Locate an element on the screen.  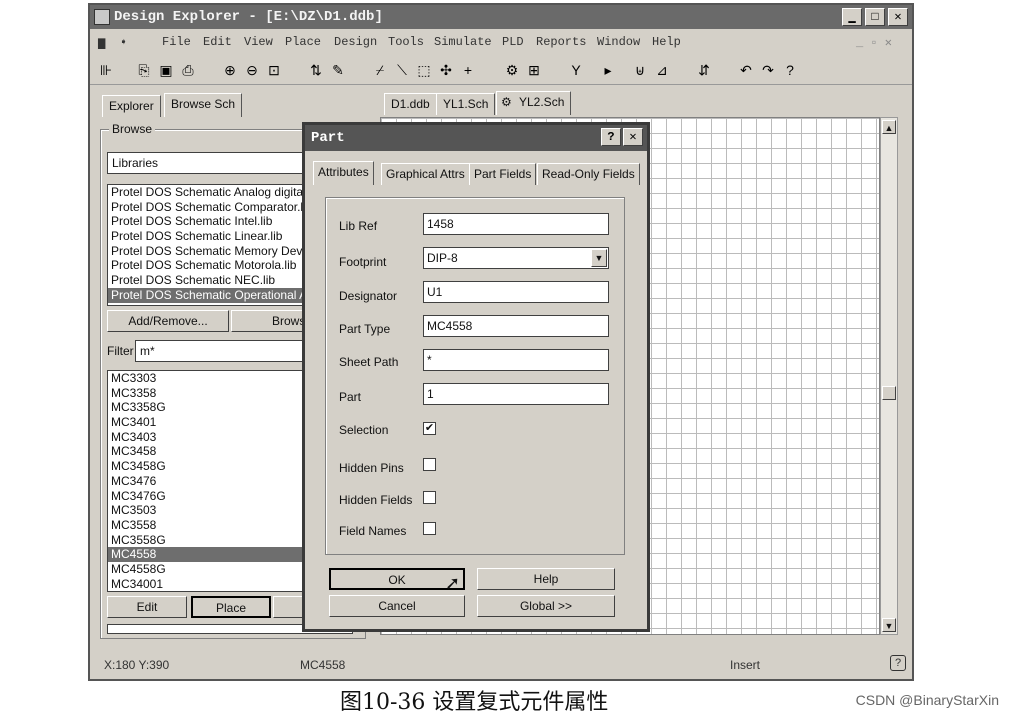
browse-group-label: Browse is located at coordinates (132, 129).